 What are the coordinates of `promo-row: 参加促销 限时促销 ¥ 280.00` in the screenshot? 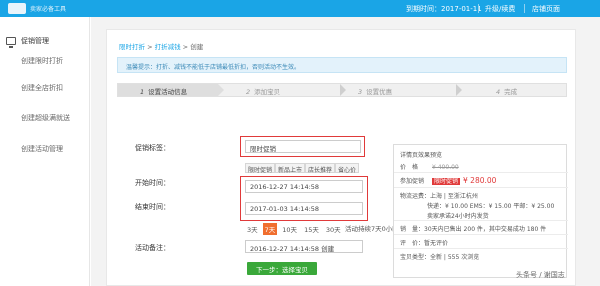 It's located at (448, 180).